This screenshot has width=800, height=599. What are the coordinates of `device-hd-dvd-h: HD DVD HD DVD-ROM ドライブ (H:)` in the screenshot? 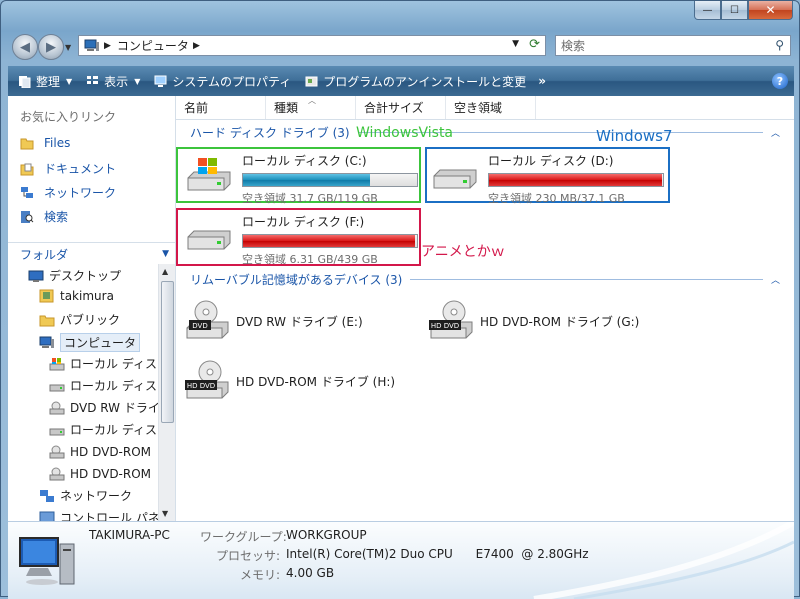 It's located at (289, 381).